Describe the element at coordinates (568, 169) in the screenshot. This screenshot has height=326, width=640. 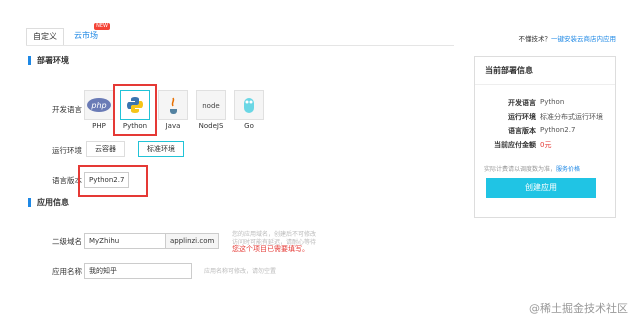
I see `pricing-link: 服务价格` at that location.